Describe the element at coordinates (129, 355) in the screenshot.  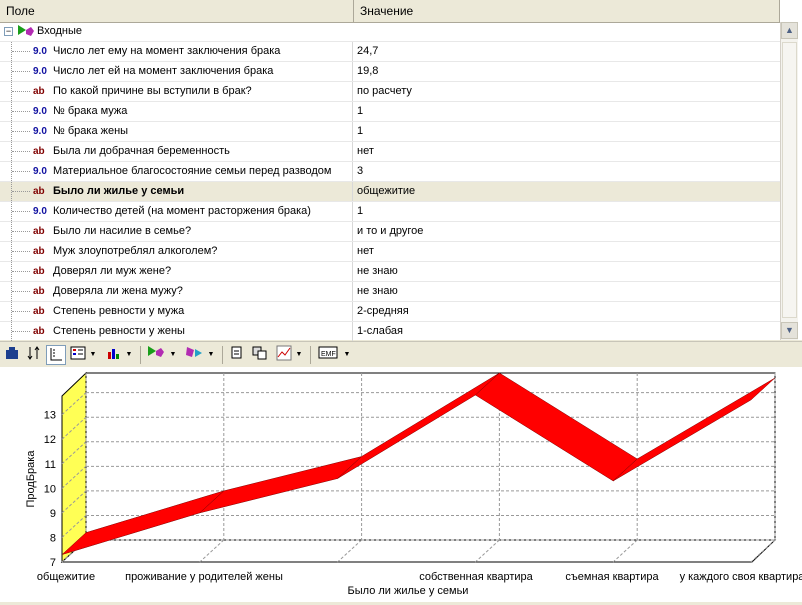
I see `chart-type-dropdown-icon: ▼` at that location.